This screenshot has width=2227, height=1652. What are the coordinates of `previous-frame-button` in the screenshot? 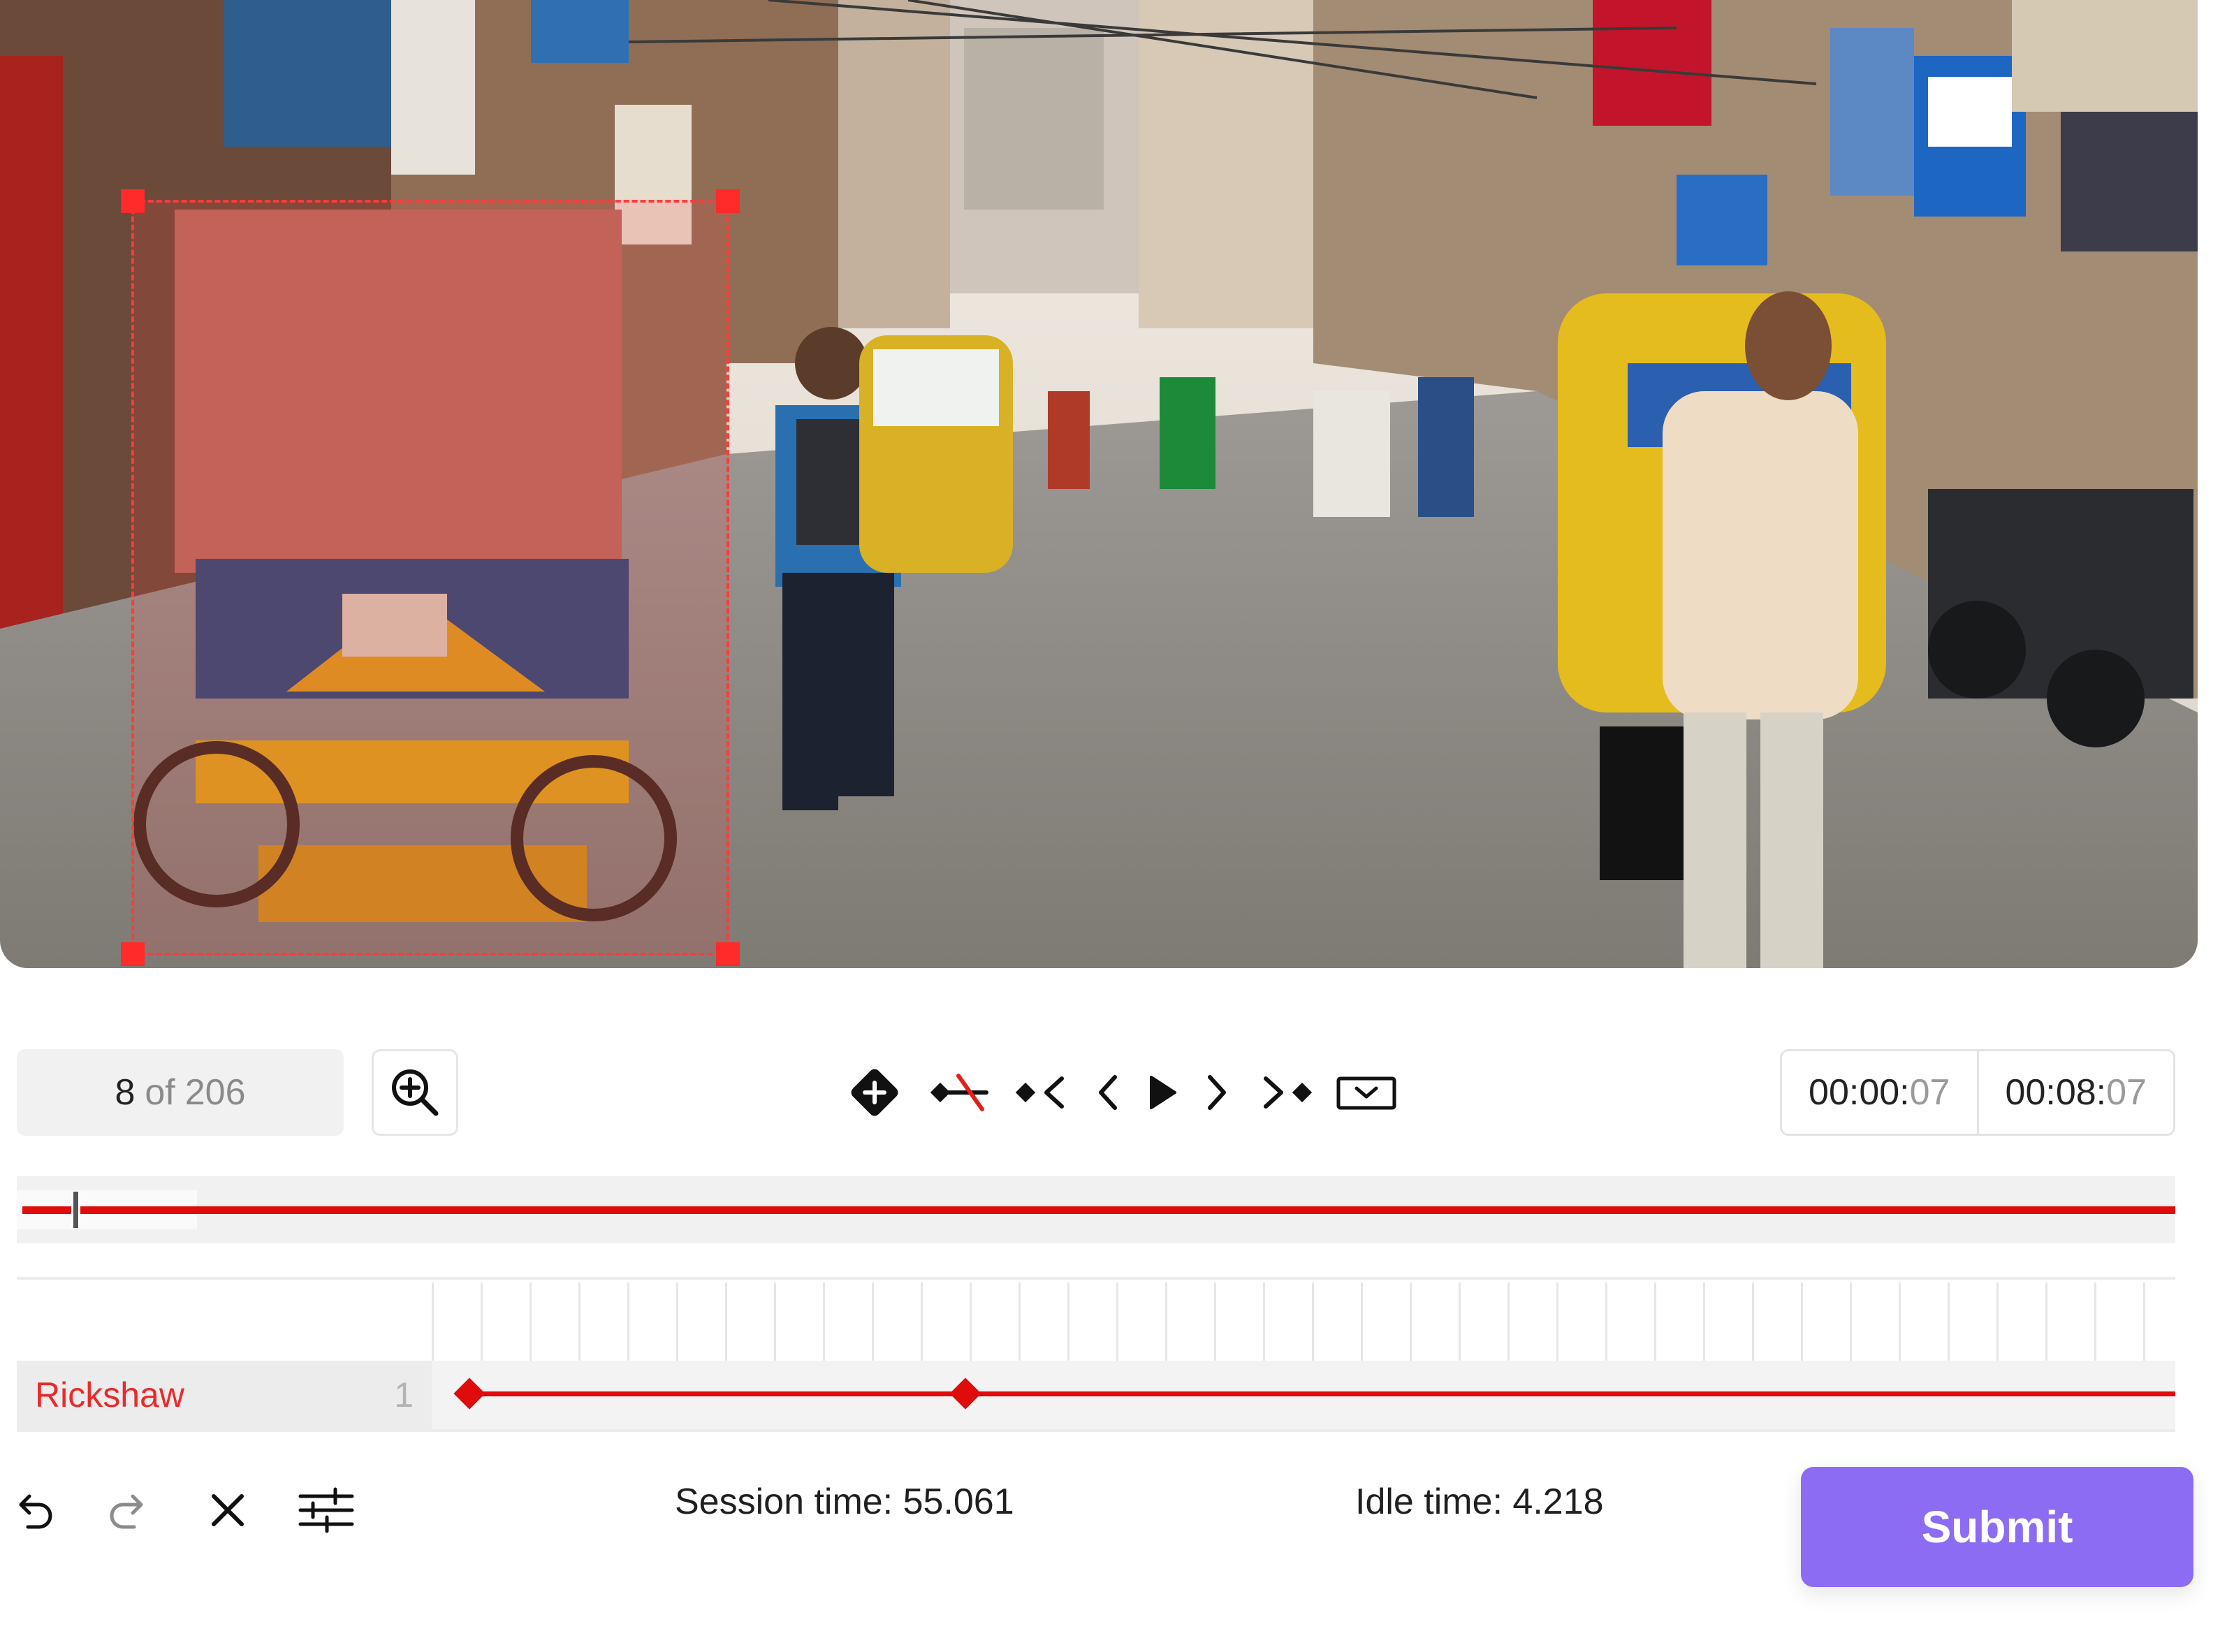 It's located at (1108, 1092).